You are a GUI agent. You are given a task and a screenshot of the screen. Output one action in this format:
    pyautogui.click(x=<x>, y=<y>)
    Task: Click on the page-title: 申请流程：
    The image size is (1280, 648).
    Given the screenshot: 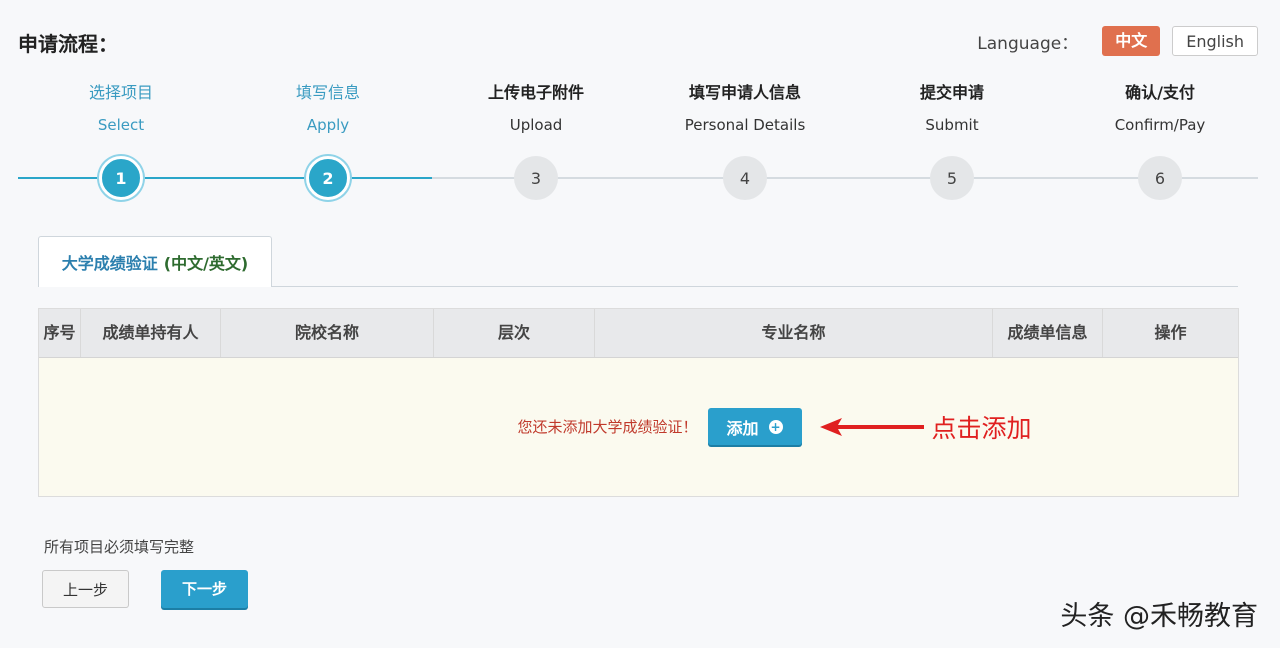 What is the action you would take?
    pyautogui.click(x=68, y=44)
    